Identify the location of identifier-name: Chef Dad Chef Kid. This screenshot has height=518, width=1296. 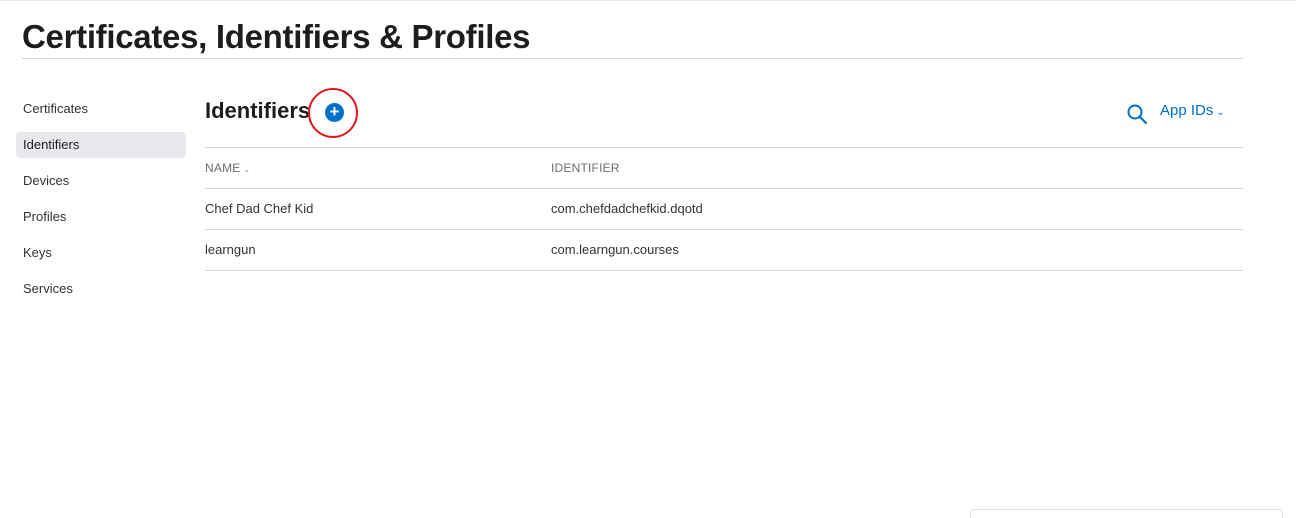
(259, 208).